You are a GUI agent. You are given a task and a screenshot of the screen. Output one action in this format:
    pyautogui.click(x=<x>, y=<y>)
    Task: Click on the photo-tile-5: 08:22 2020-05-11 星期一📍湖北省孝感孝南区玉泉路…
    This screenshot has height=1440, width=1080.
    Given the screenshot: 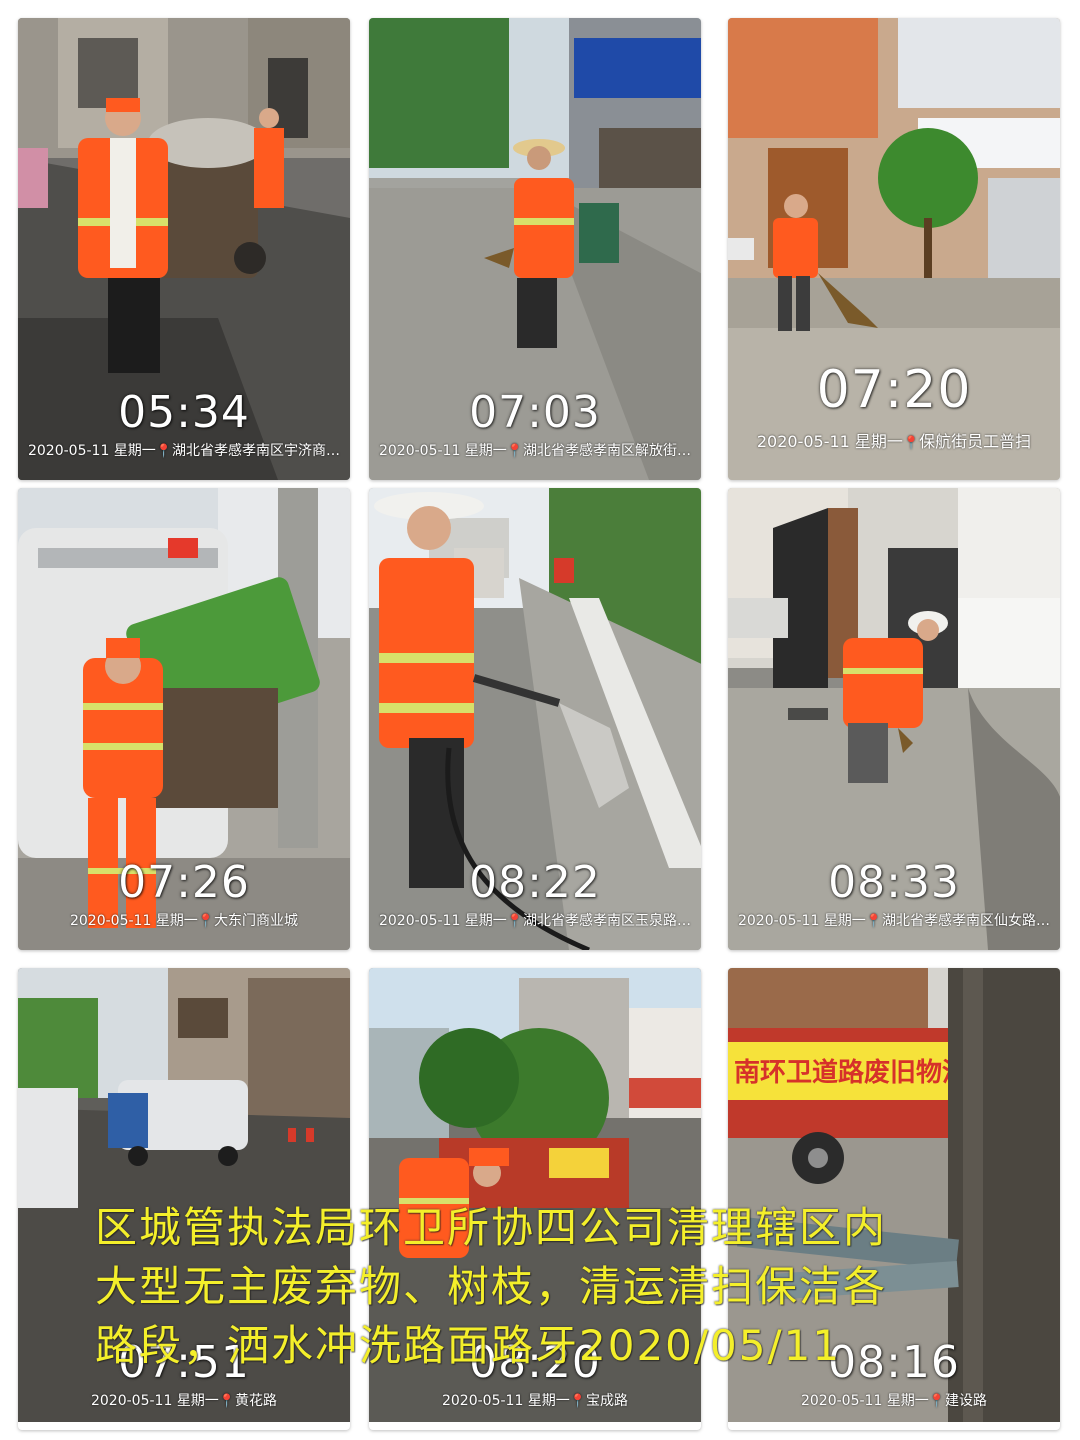 What is the action you would take?
    pyautogui.click(x=535, y=719)
    